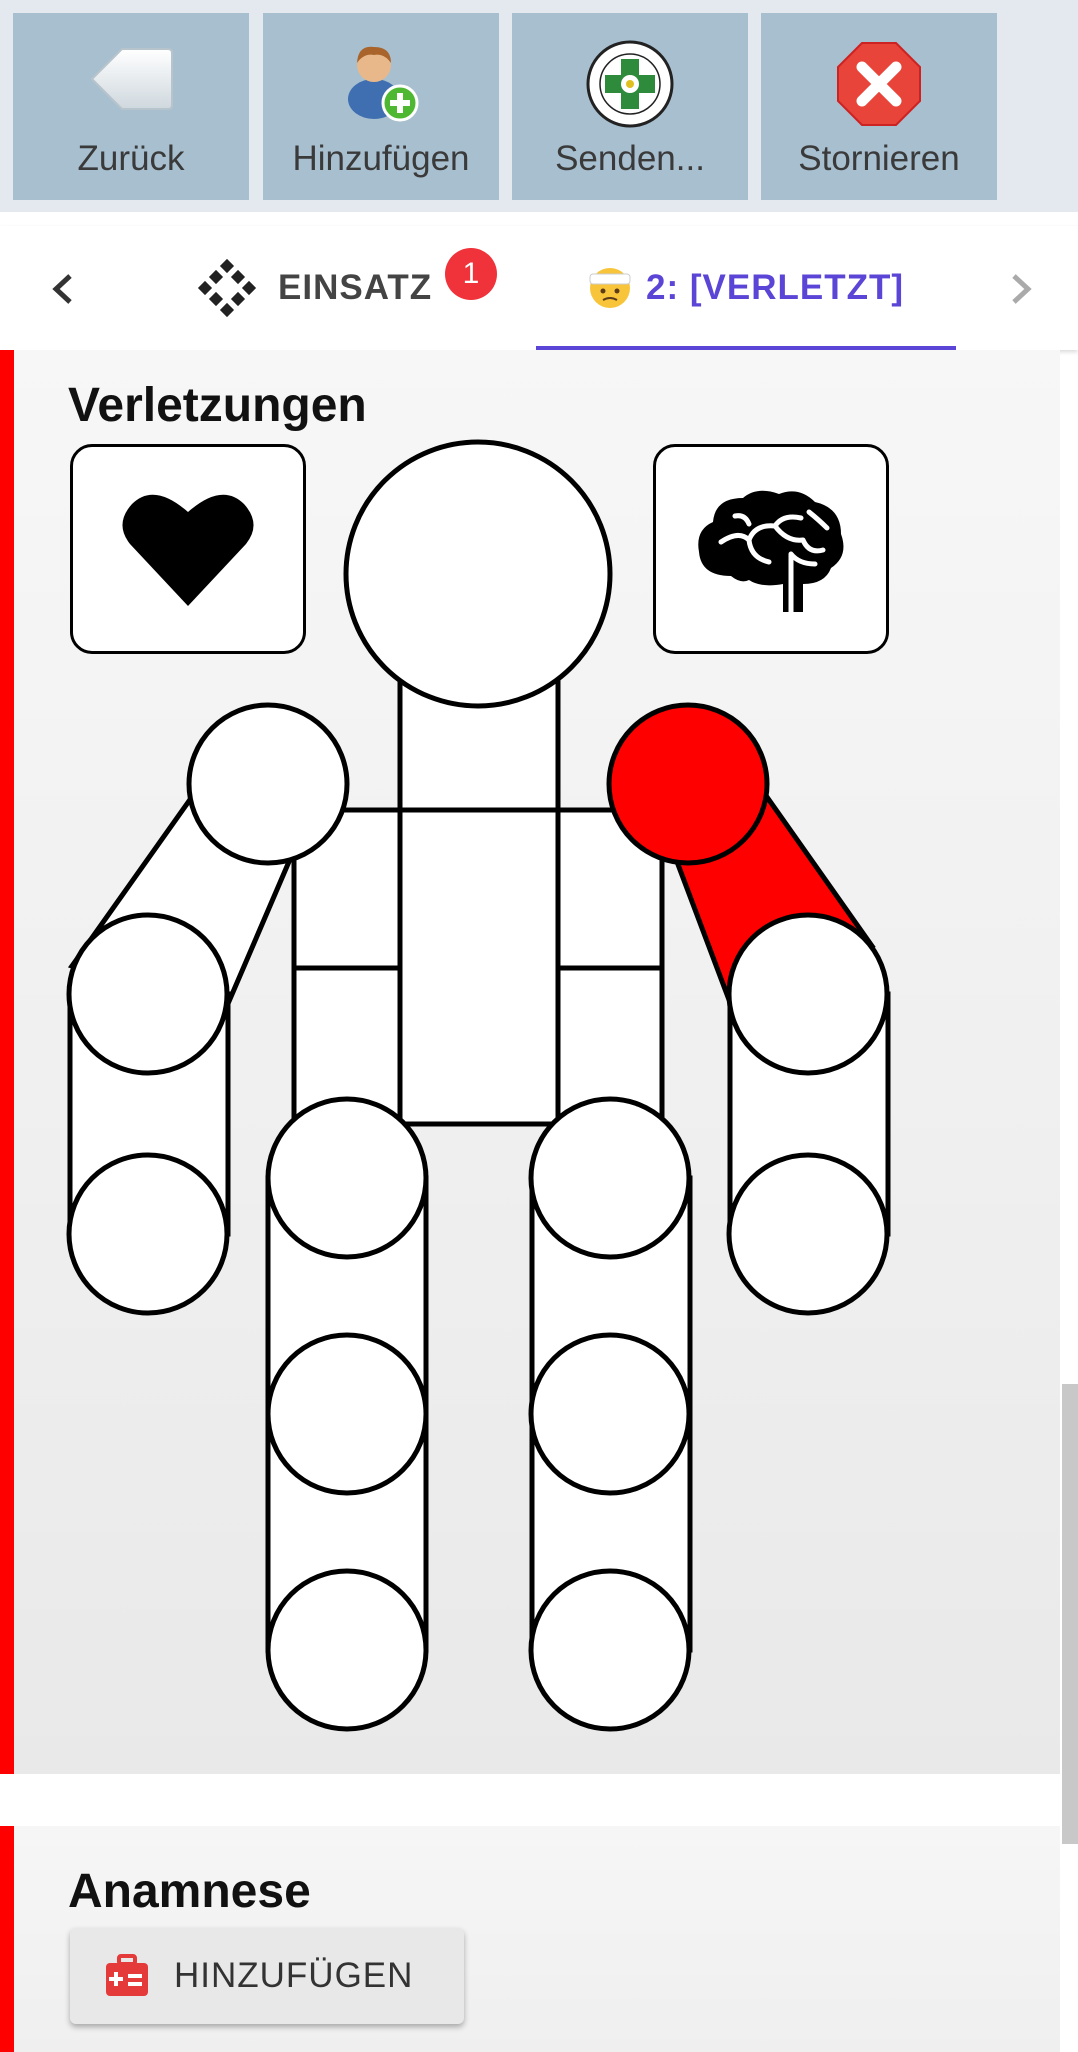 The width and height of the screenshot is (1078, 2052). What do you see at coordinates (148, 1234) in the screenshot?
I see `body-right-hand` at bounding box center [148, 1234].